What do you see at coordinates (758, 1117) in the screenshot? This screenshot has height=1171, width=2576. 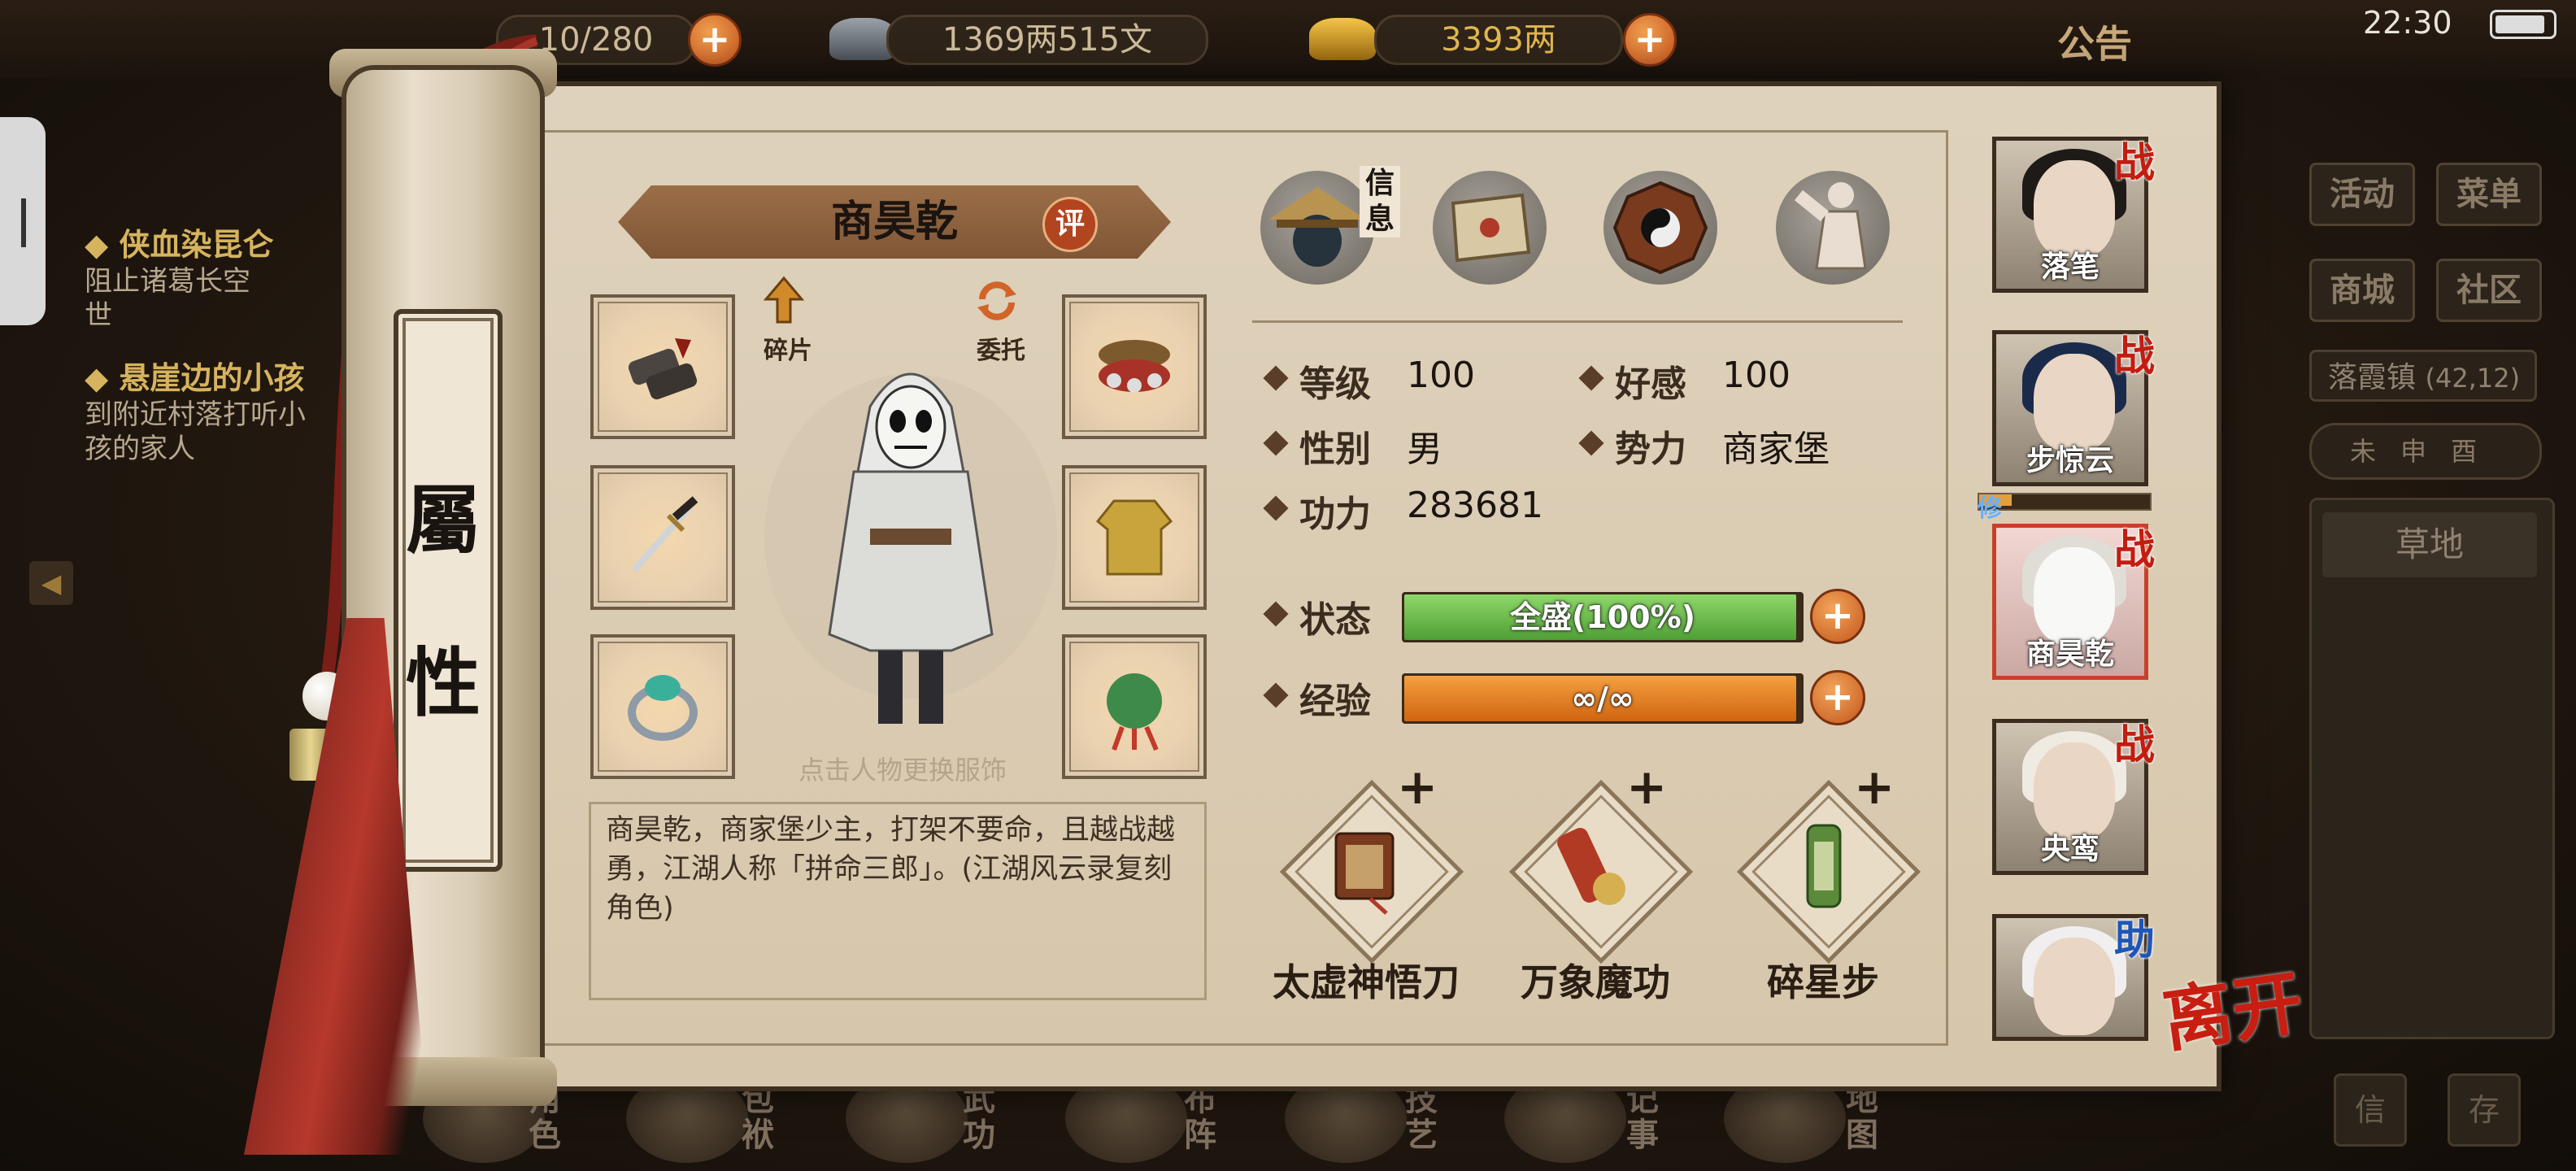 I see `nav-bag-label: 包袱` at bounding box center [758, 1117].